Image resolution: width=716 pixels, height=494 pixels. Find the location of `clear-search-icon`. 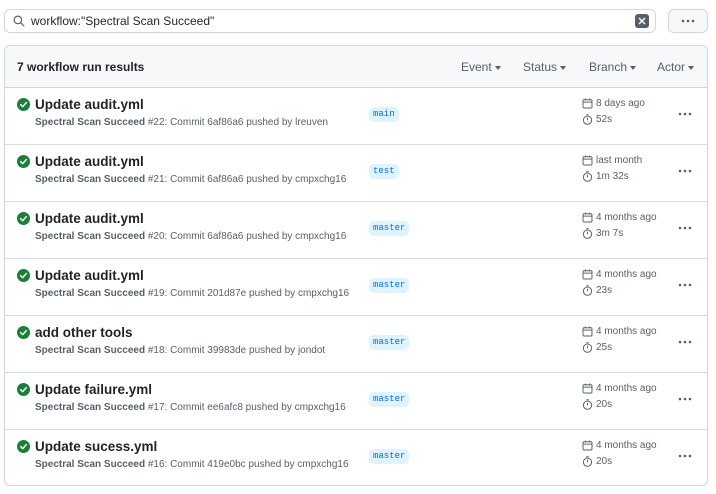

clear-search-icon is located at coordinates (642, 21).